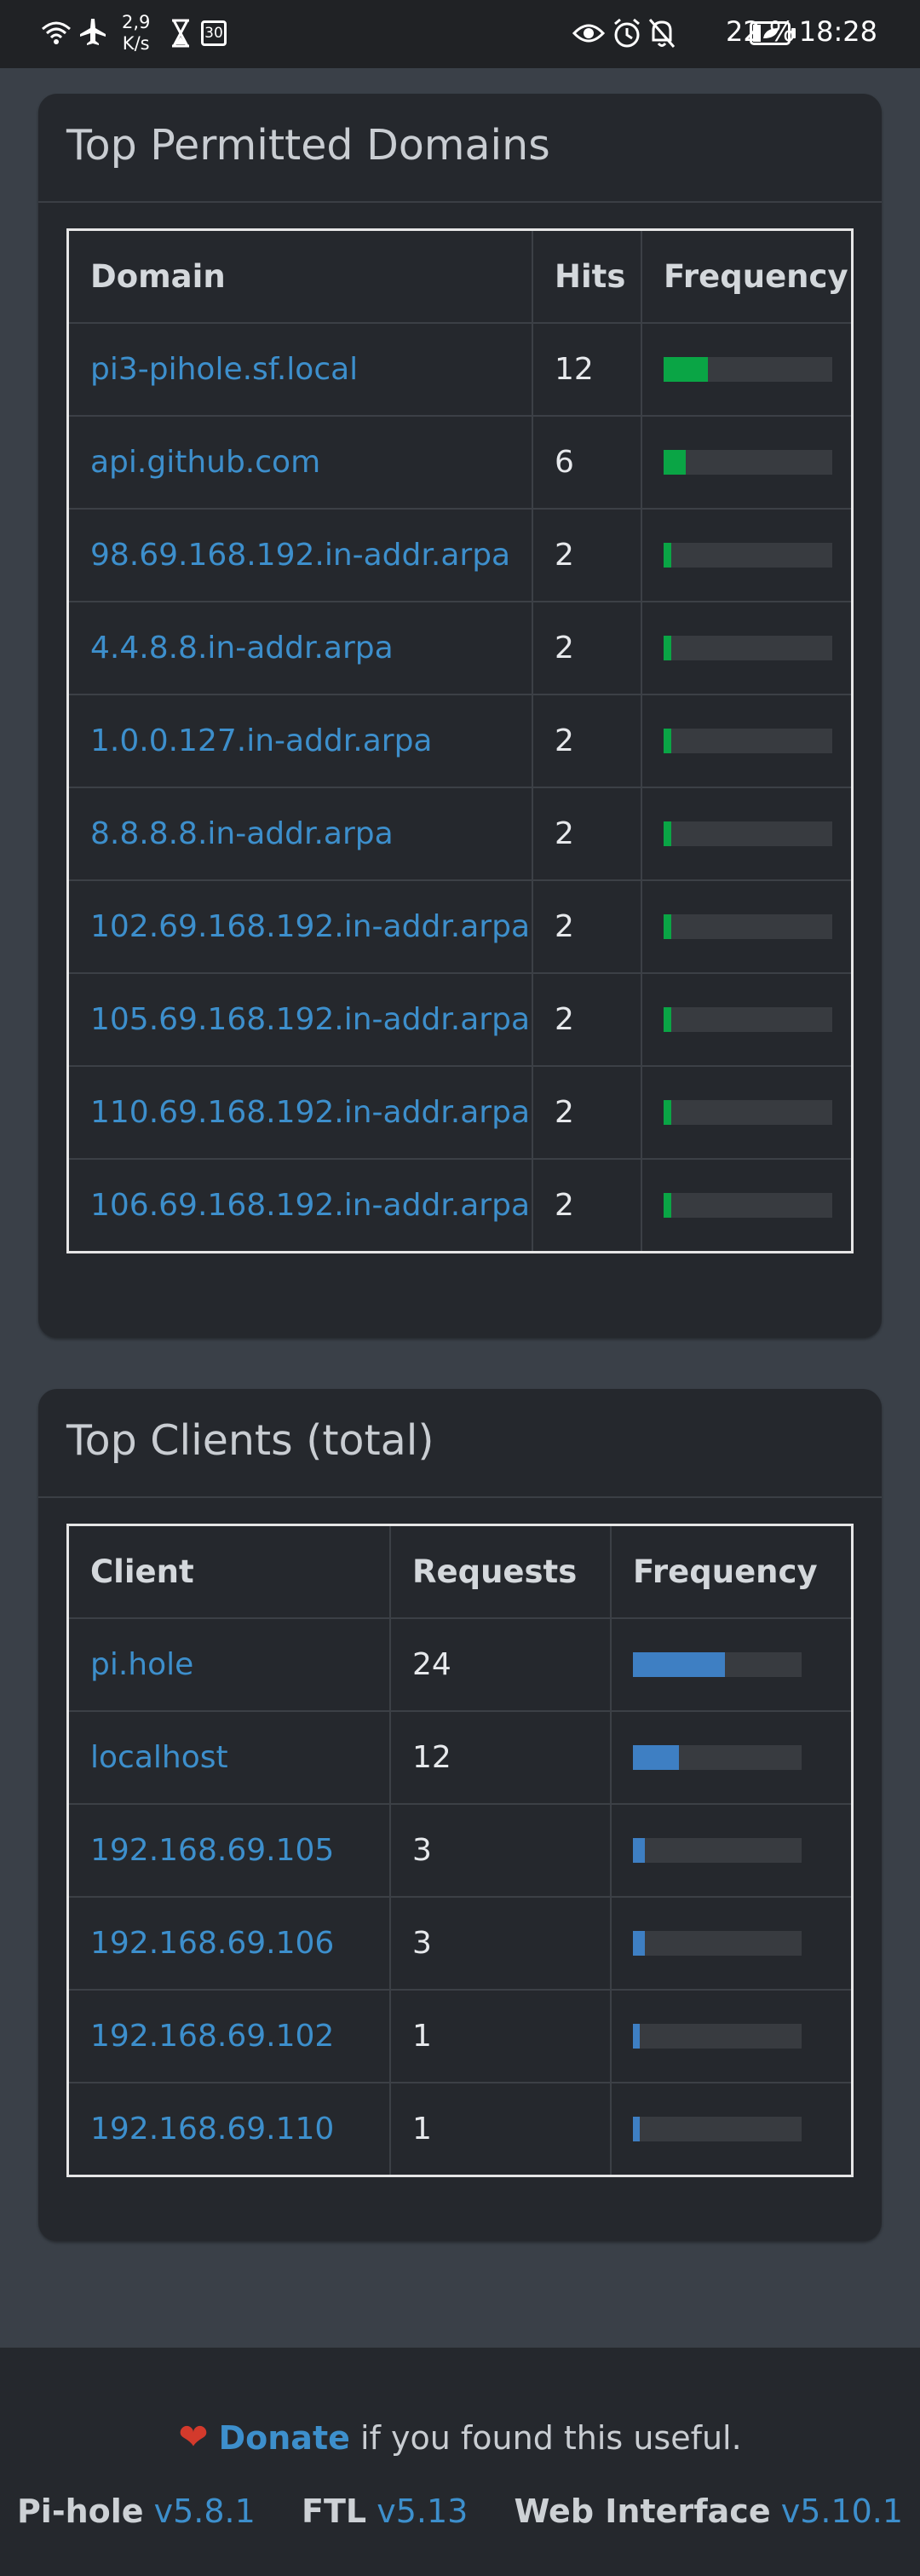  What do you see at coordinates (589, 33) in the screenshot?
I see `eye-icon` at bounding box center [589, 33].